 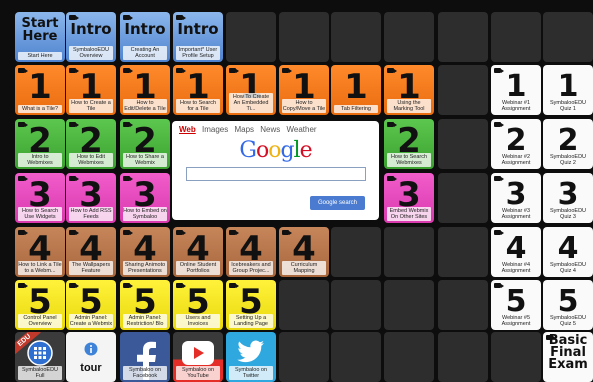 I want to click on tile-o4: 1 How to Search for a Tile, so click(x=198, y=90).